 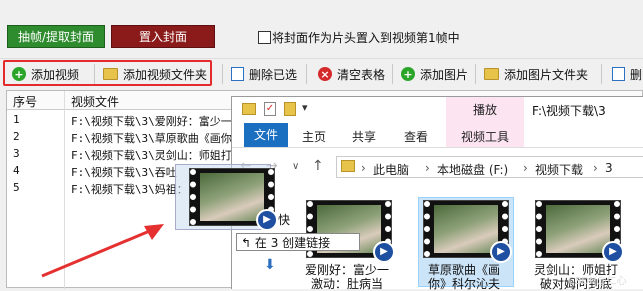 I want to click on row-index: 2, so click(x=16, y=136).